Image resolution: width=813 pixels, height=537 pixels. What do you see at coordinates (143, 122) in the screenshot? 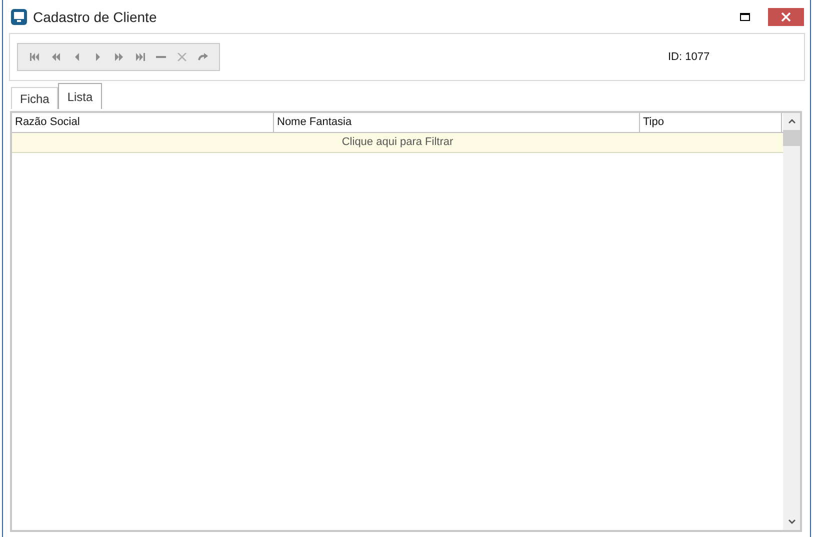
I see `column-header: Razão Social` at bounding box center [143, 122].